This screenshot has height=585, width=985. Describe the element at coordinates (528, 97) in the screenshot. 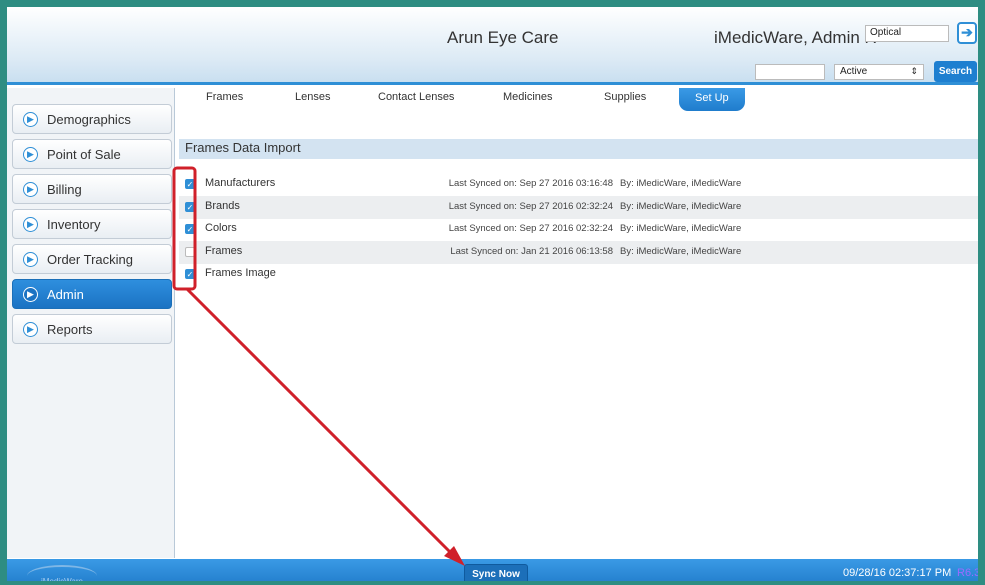

I see `tab-medicines: Medicines` at that location.